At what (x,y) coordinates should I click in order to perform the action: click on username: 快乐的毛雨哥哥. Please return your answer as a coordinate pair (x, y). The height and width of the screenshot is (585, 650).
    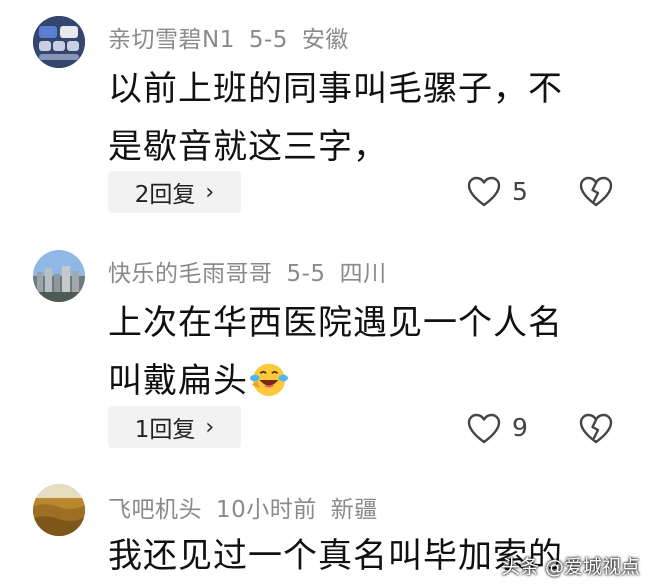
    Looking at the image, I should click on (190, 274).